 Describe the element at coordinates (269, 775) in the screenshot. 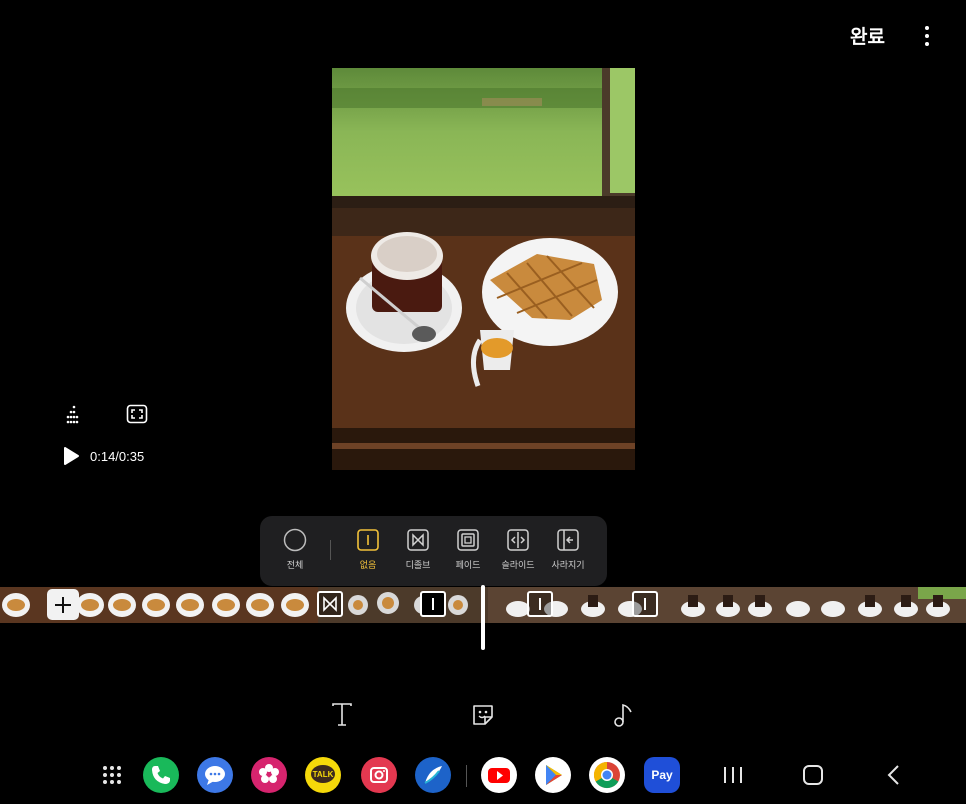

I see `gallery-app-icon` at that location.